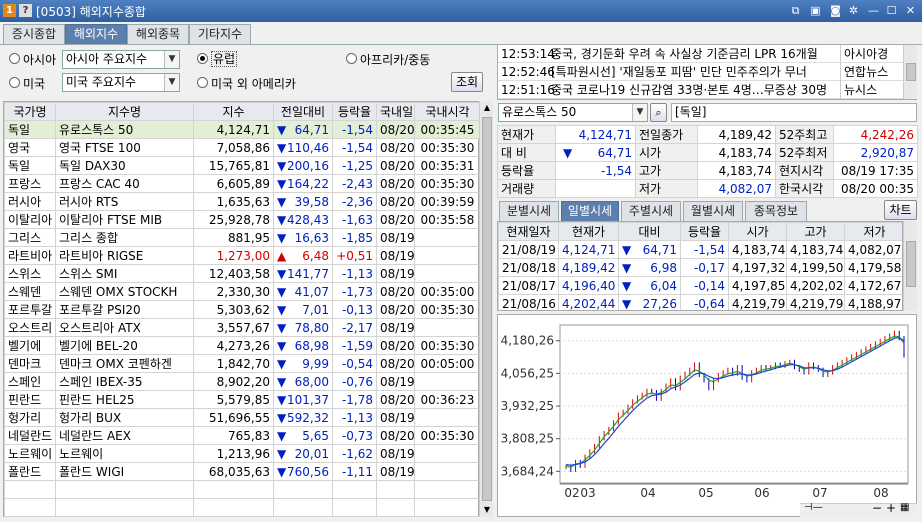  I want to click on cell-name: 러시아 RTS, so click(124, 201).